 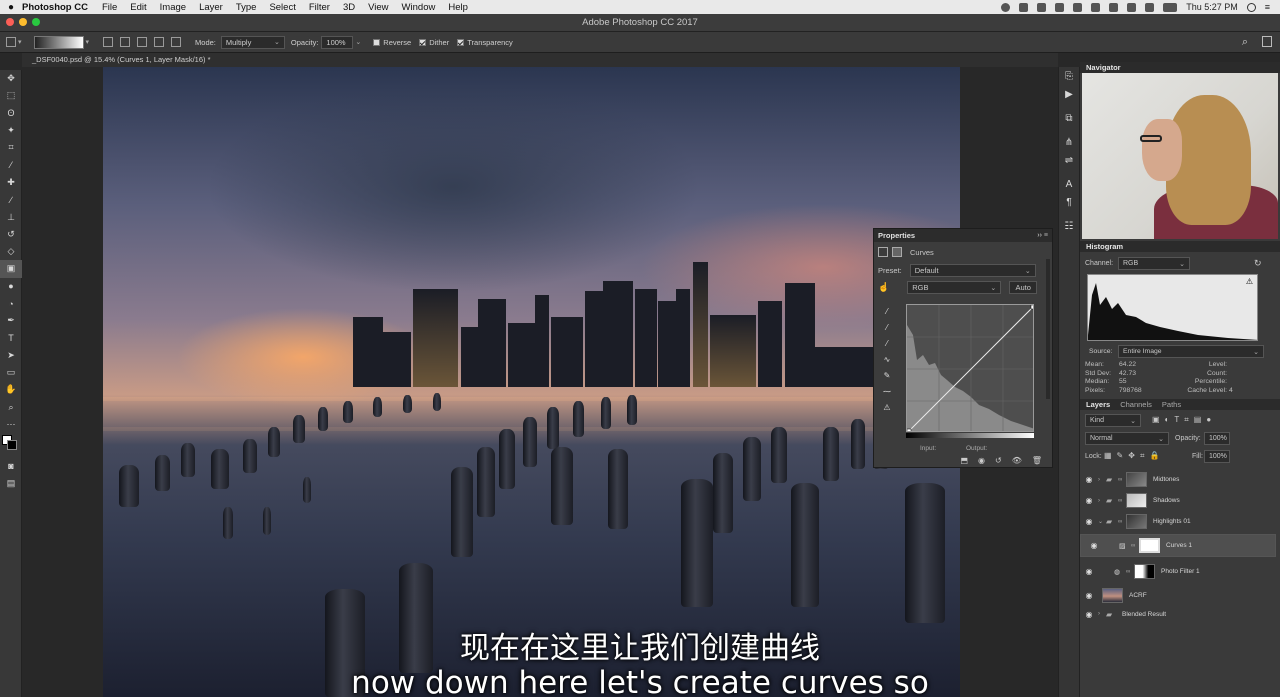 What do you see at coordinates (1217, 438) in the screenshot?
I see `layer-opacity-input: 100%` at bounding box center [1217, 438].